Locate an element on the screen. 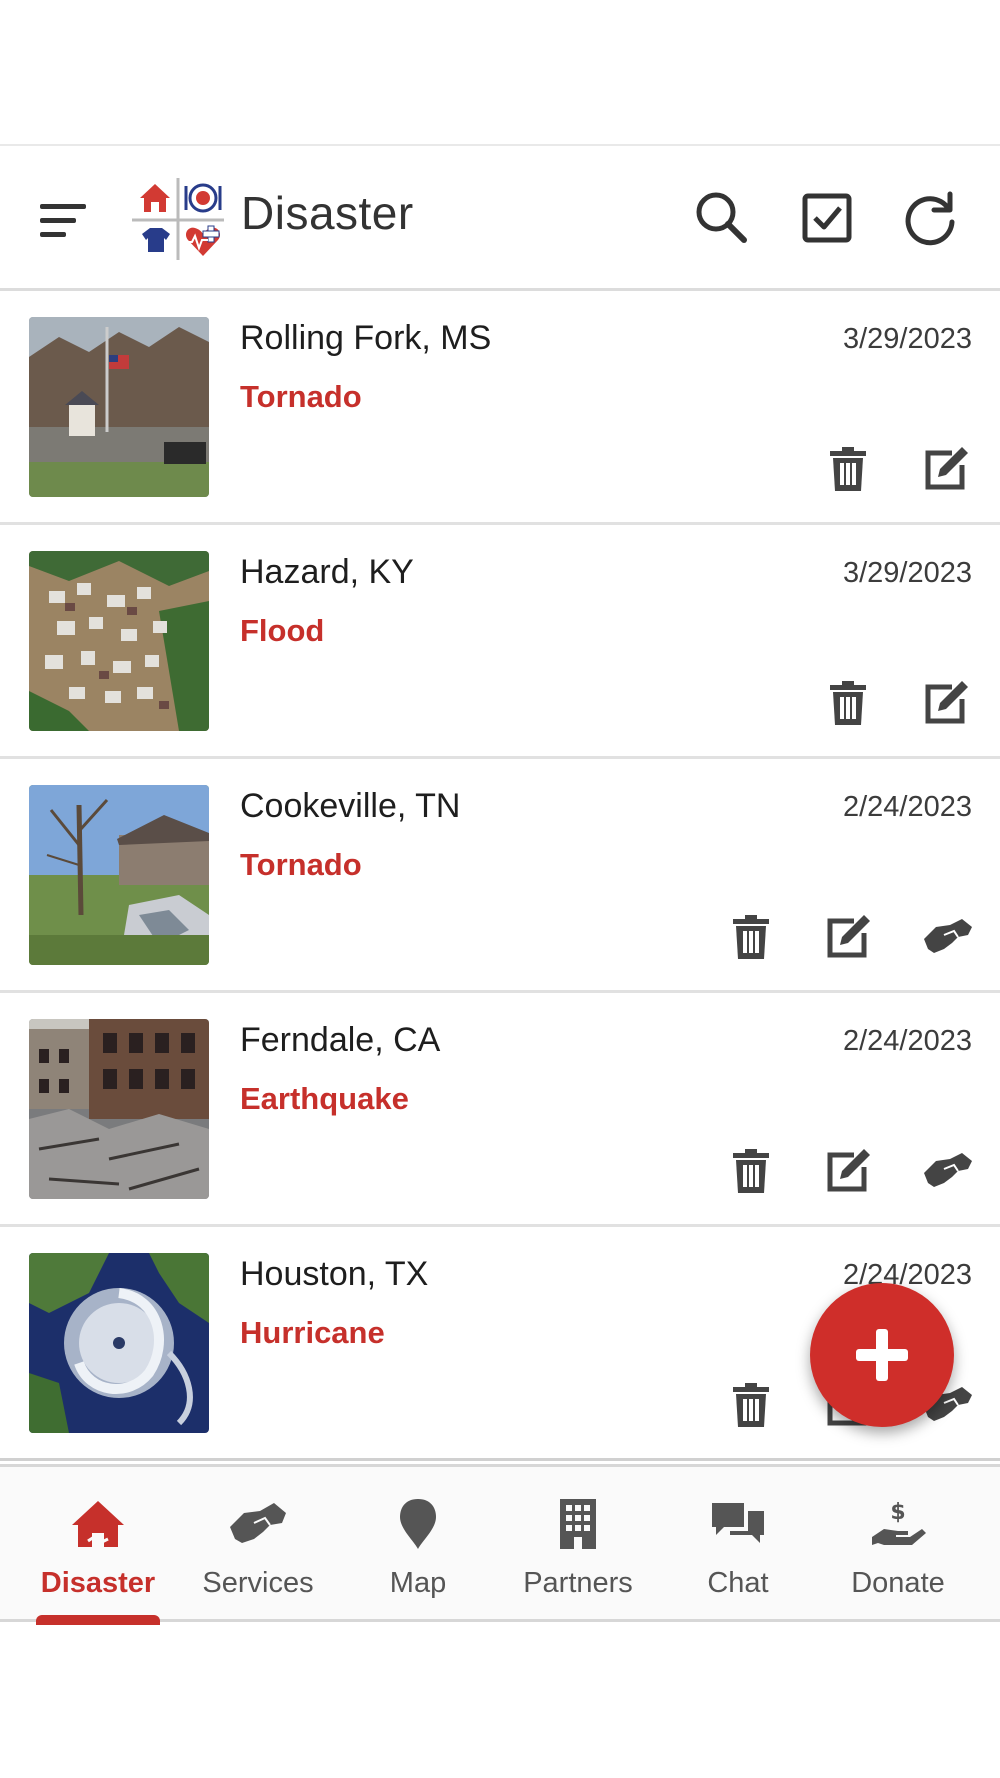 This screenshot has width=1000, height=1778. list-item: Cookeville, TN Tornado 2/24/2023 is located at coordinates (500, 876).